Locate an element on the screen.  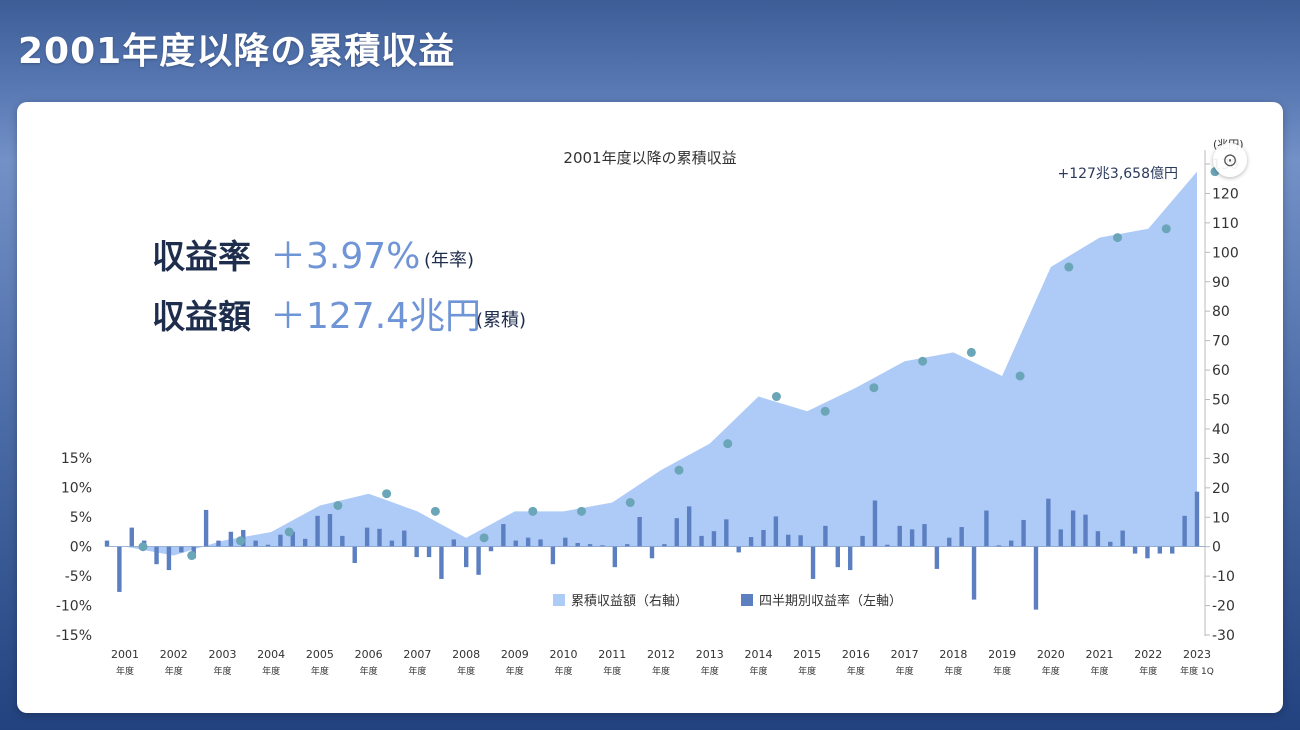
final-value-annotation: +127兆3,658億円 is located at coordinates (1117, 174).